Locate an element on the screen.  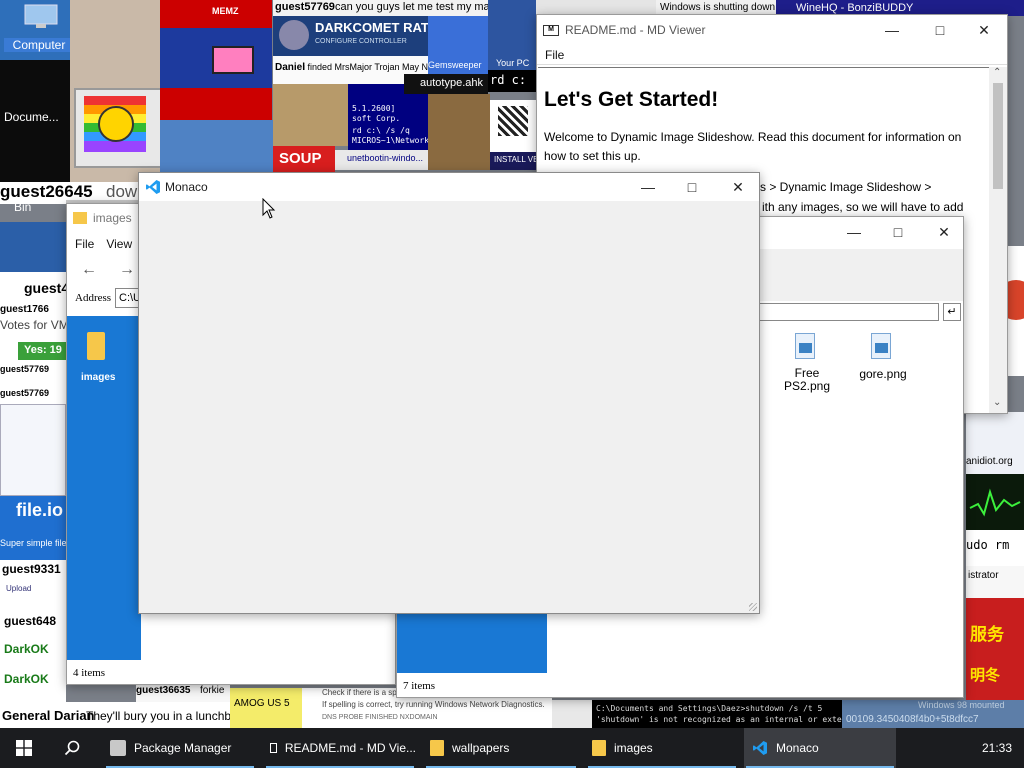
taskbar-app-monaco: Monaco is located at coordinates (820, 748).